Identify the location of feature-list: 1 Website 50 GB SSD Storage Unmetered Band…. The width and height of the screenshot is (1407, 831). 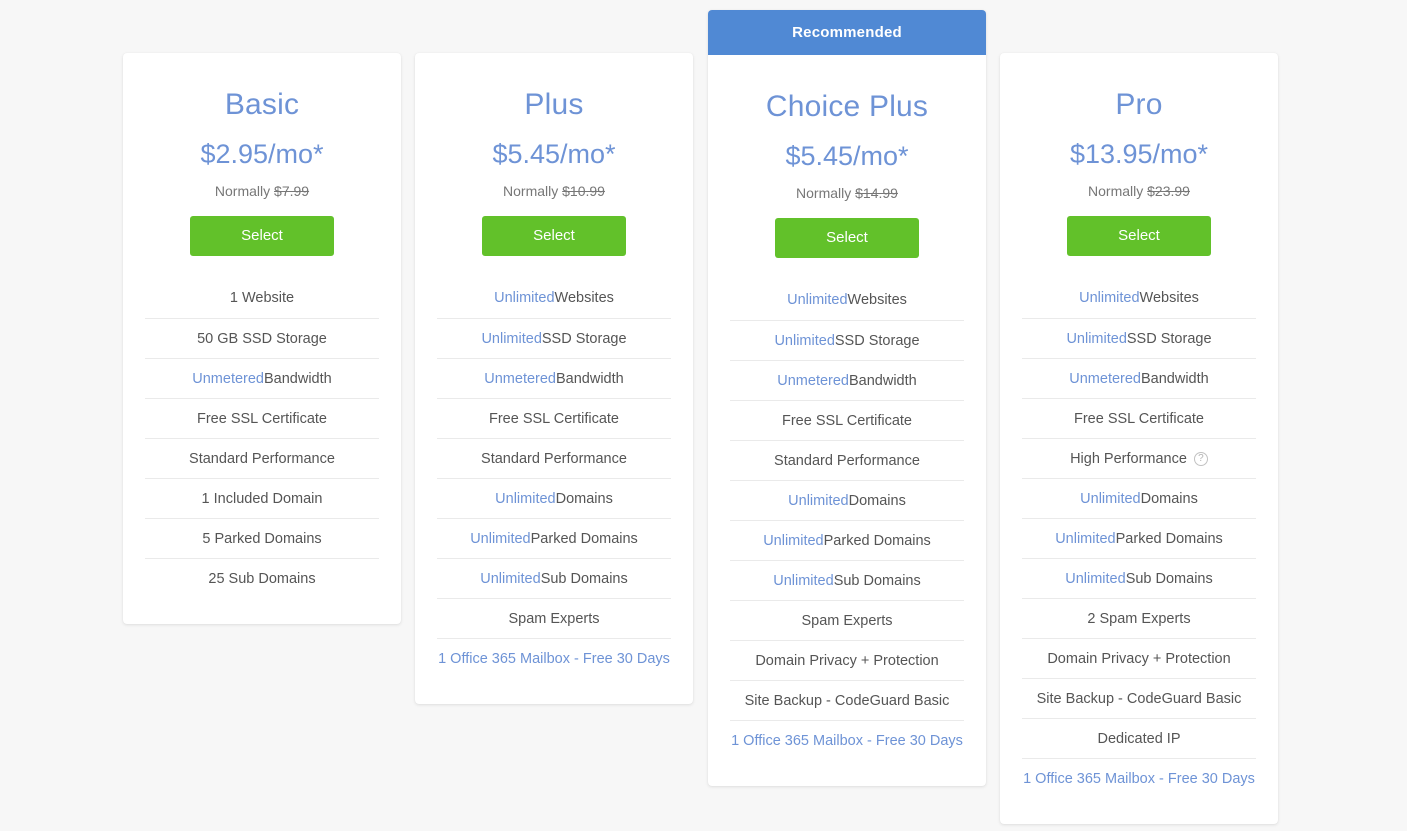
(262, 451).